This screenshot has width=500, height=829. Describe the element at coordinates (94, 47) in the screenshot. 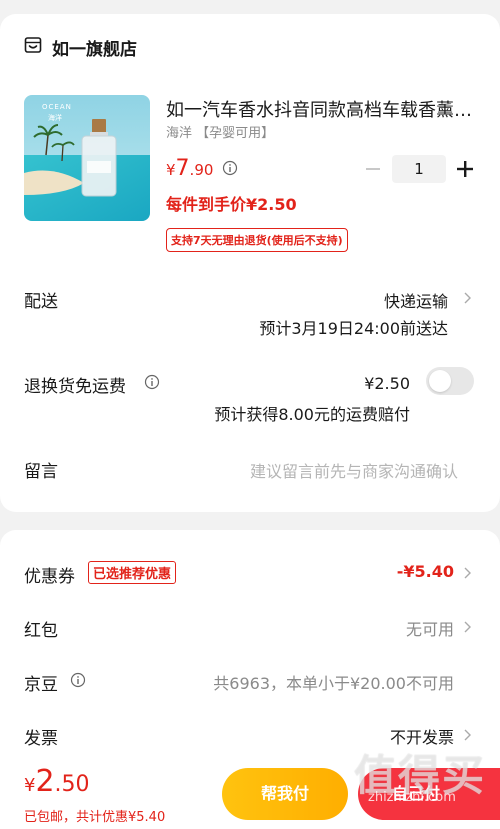

I see `store-name: 如一旗舰店` at that location.